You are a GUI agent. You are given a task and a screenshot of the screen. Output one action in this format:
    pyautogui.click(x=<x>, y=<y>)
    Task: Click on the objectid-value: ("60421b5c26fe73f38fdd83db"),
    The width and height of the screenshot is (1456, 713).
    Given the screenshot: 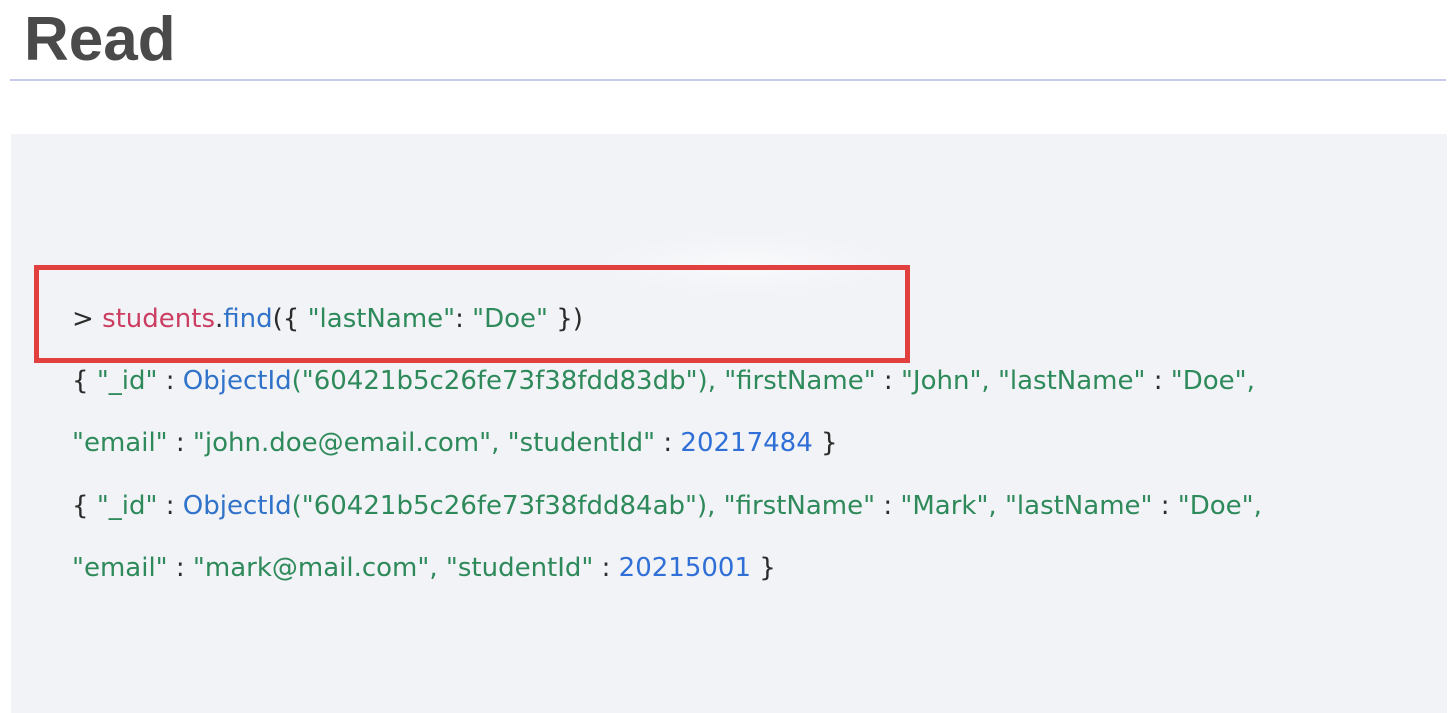 What is the action you would take?
    pyautogui.click(x=503, y=381)
    